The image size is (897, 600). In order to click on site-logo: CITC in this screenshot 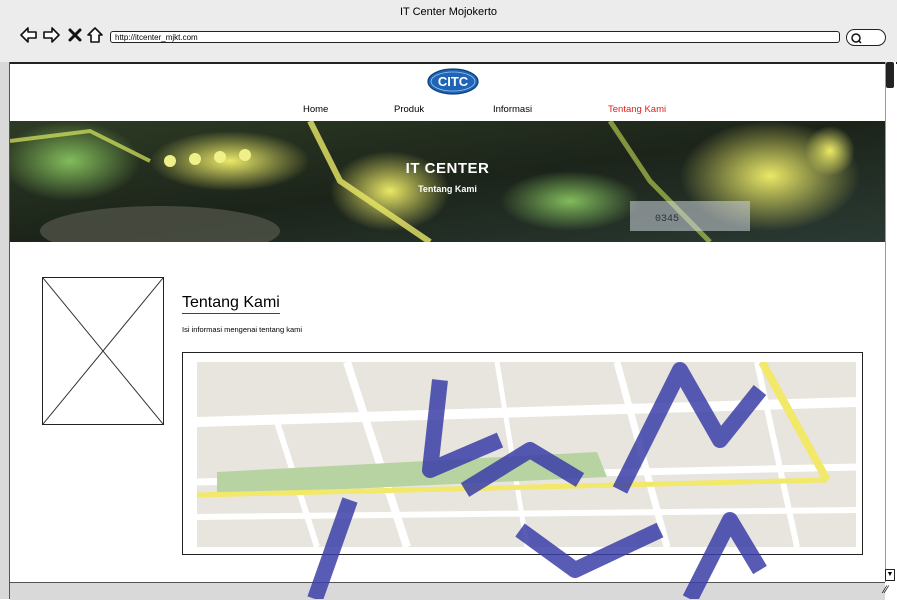, I will do `click(453, 81)`.